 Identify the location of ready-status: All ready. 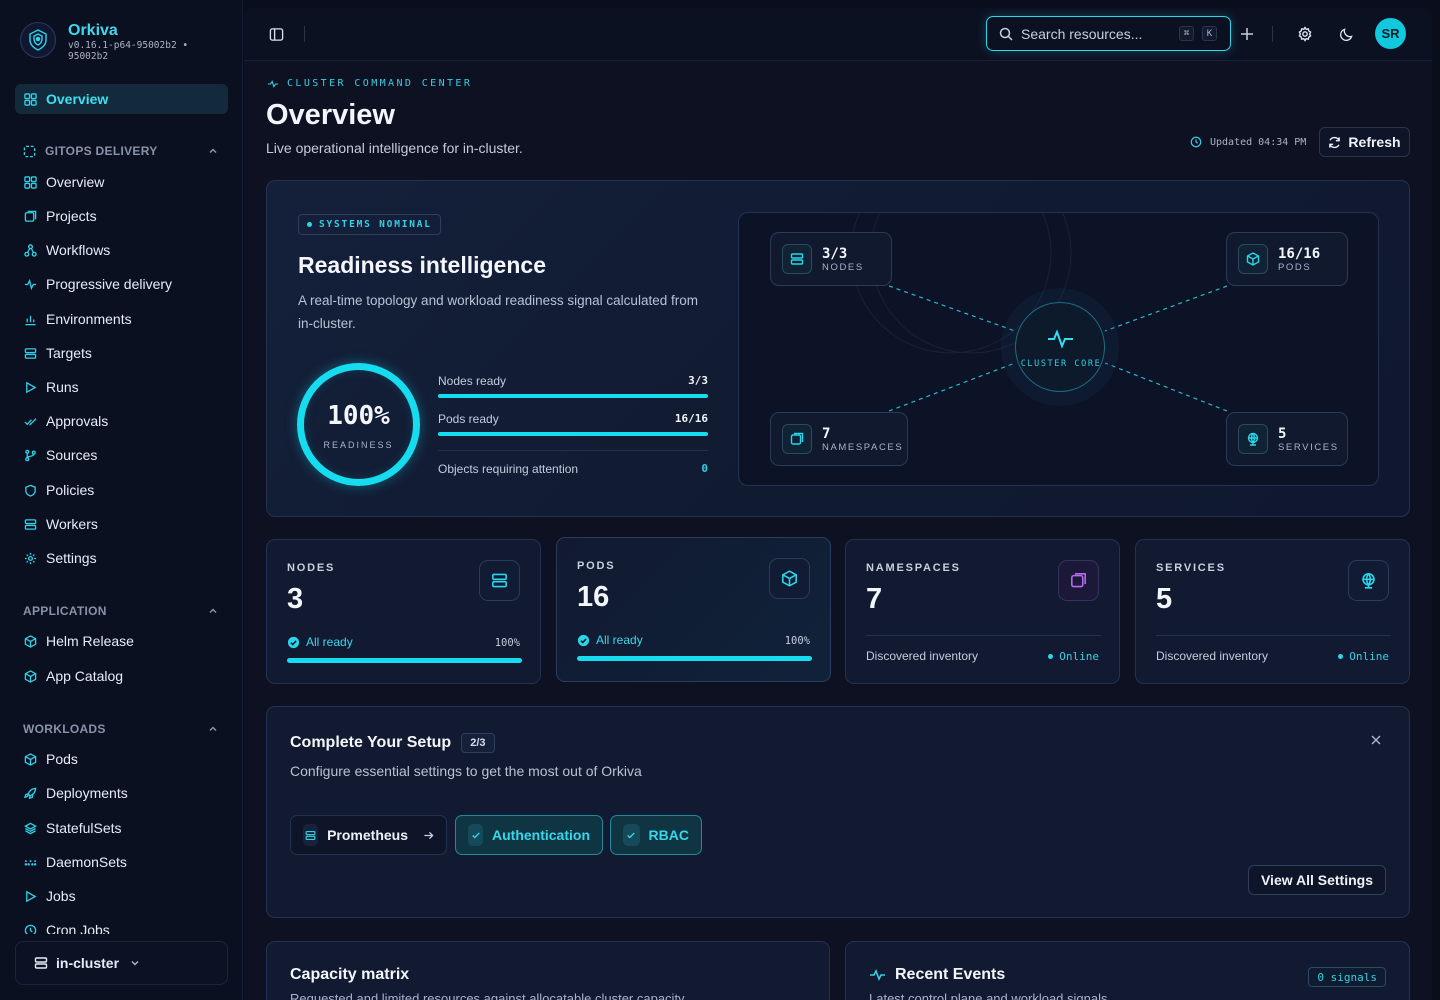
(610, 640).